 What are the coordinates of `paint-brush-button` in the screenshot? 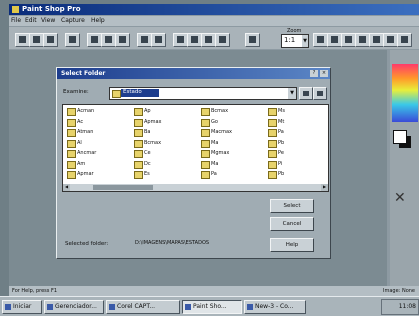 It's located at (180, 40).